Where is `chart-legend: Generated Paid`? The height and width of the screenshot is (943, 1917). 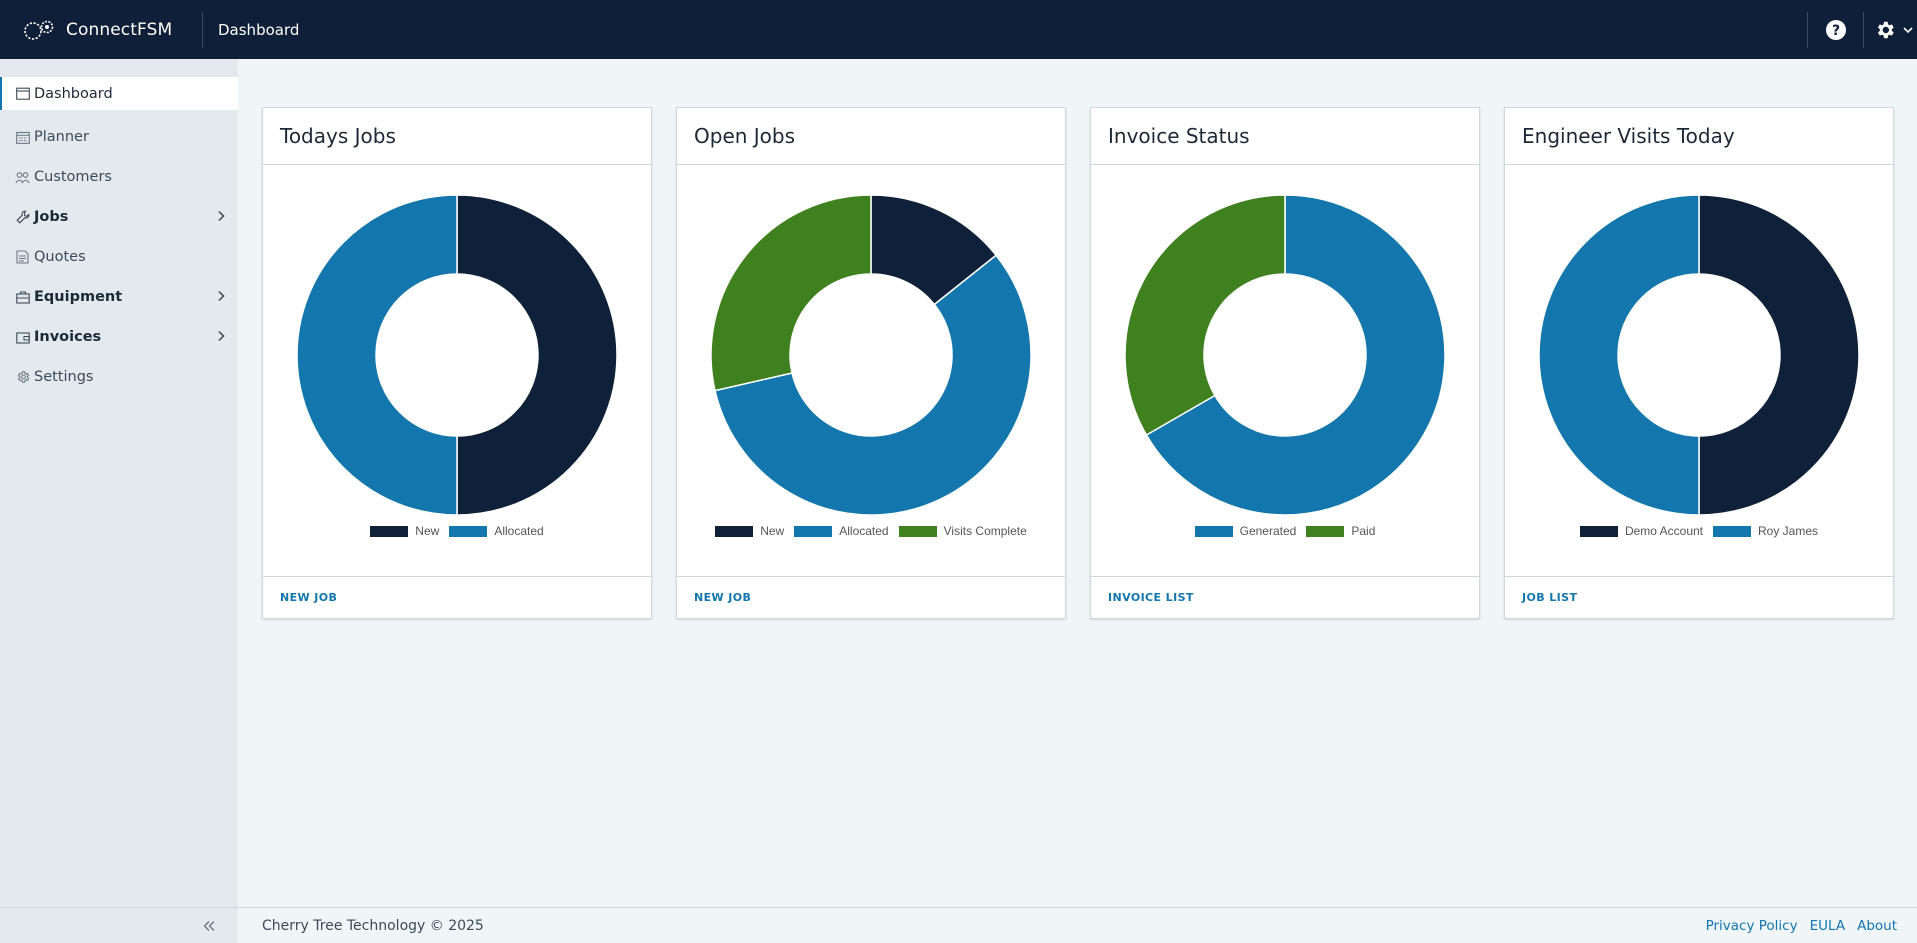 chart-legend: Generated Paid is located at coordinates (1285, 531).